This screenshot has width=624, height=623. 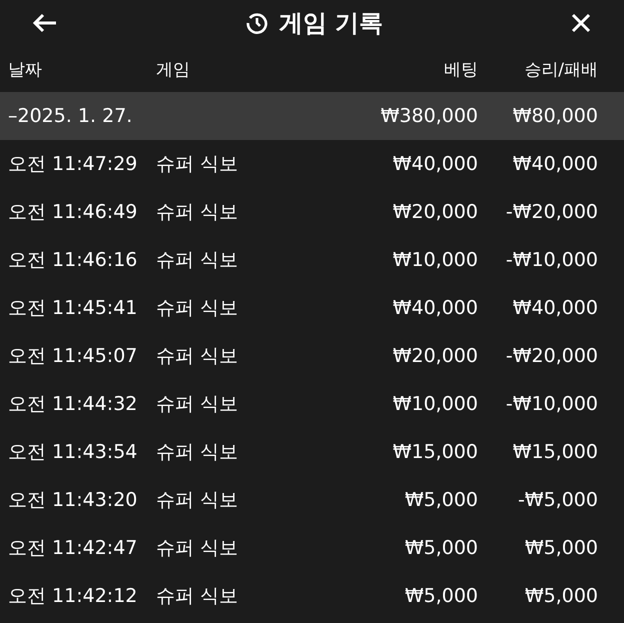 I want to click on time-cell-text: 오전 11:46:16, so click(x=73, y=260).